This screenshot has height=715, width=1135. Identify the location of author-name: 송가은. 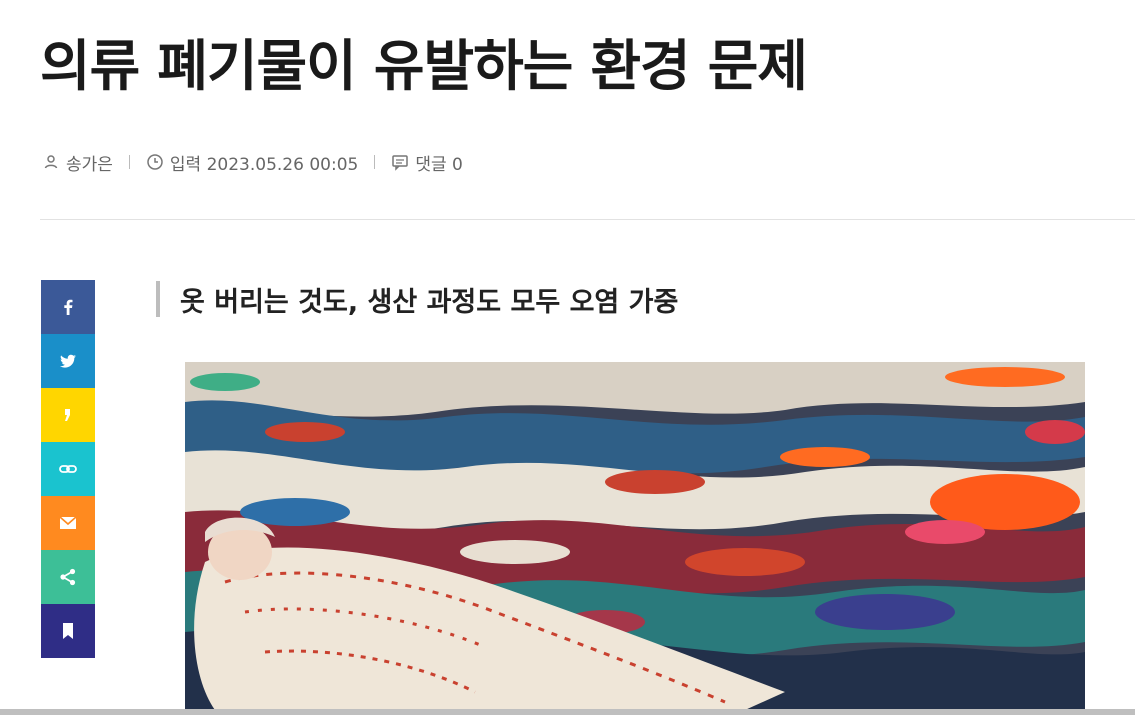
(89, 164).